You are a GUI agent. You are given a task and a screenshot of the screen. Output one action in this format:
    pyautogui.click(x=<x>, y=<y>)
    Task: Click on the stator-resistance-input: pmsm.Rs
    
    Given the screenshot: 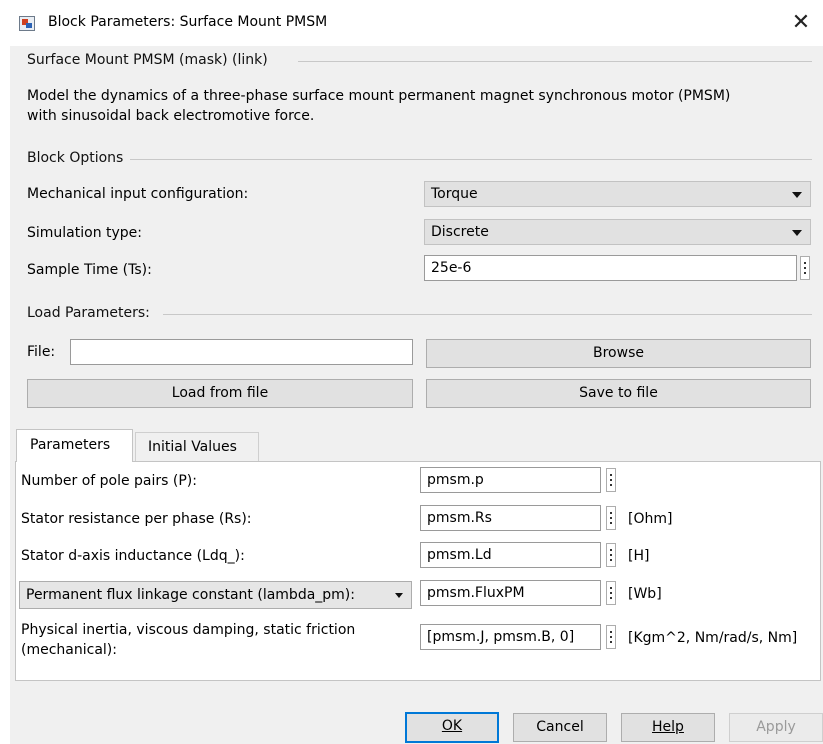 What is the action you would take?
    pyautogui.click(x=510, y=518)
    